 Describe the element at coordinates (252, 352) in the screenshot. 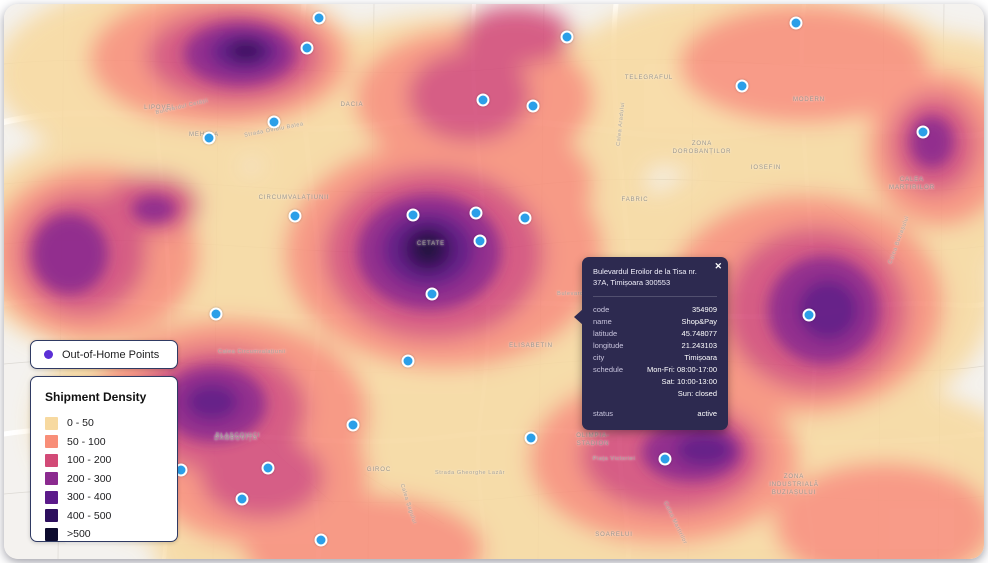

I see `map-street-label: Calea Circumvalațiunii` at that location.